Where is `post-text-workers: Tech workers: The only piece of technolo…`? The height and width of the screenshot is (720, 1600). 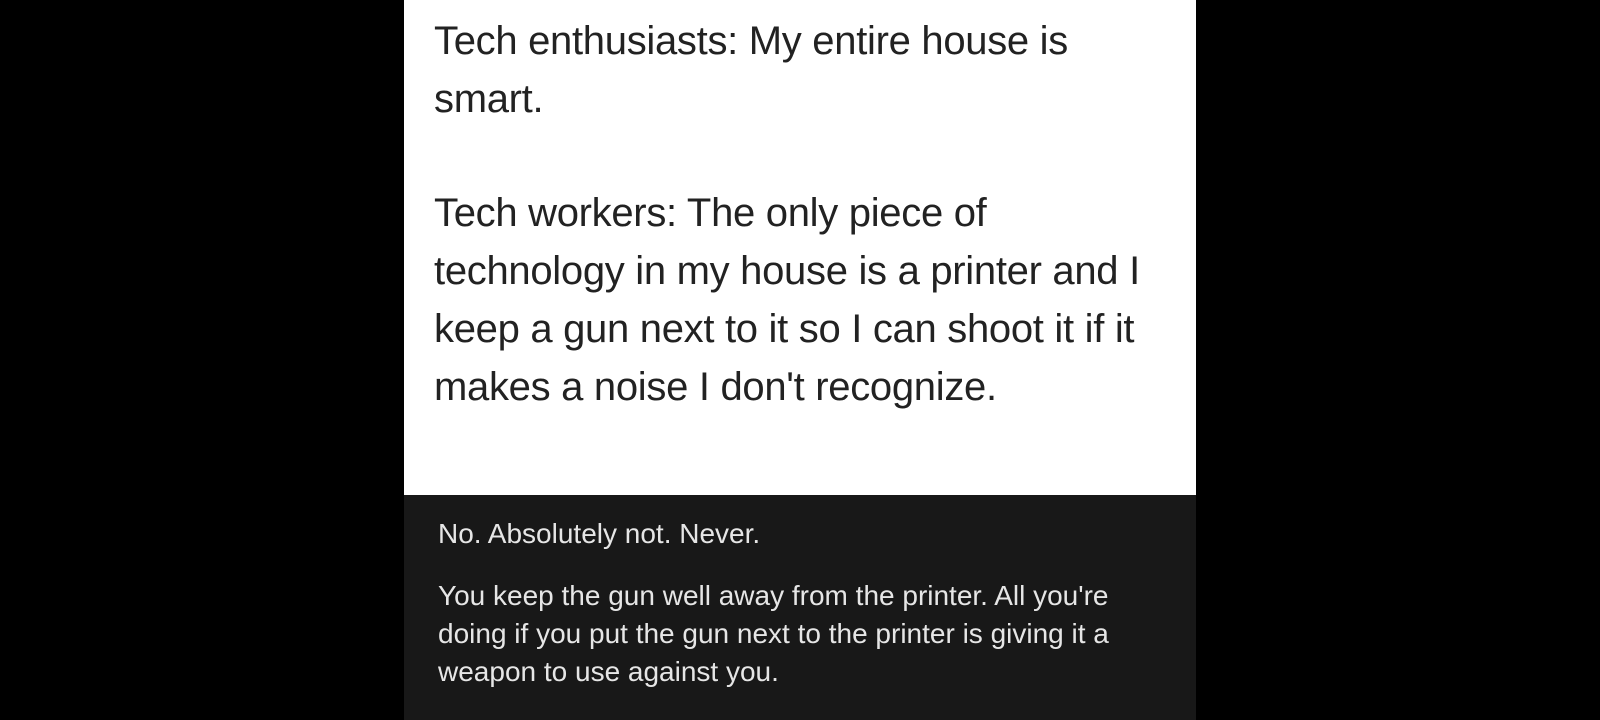
post-text-workers: Tech workers: The only piece of technolo… is located at coordinates (787, 300).